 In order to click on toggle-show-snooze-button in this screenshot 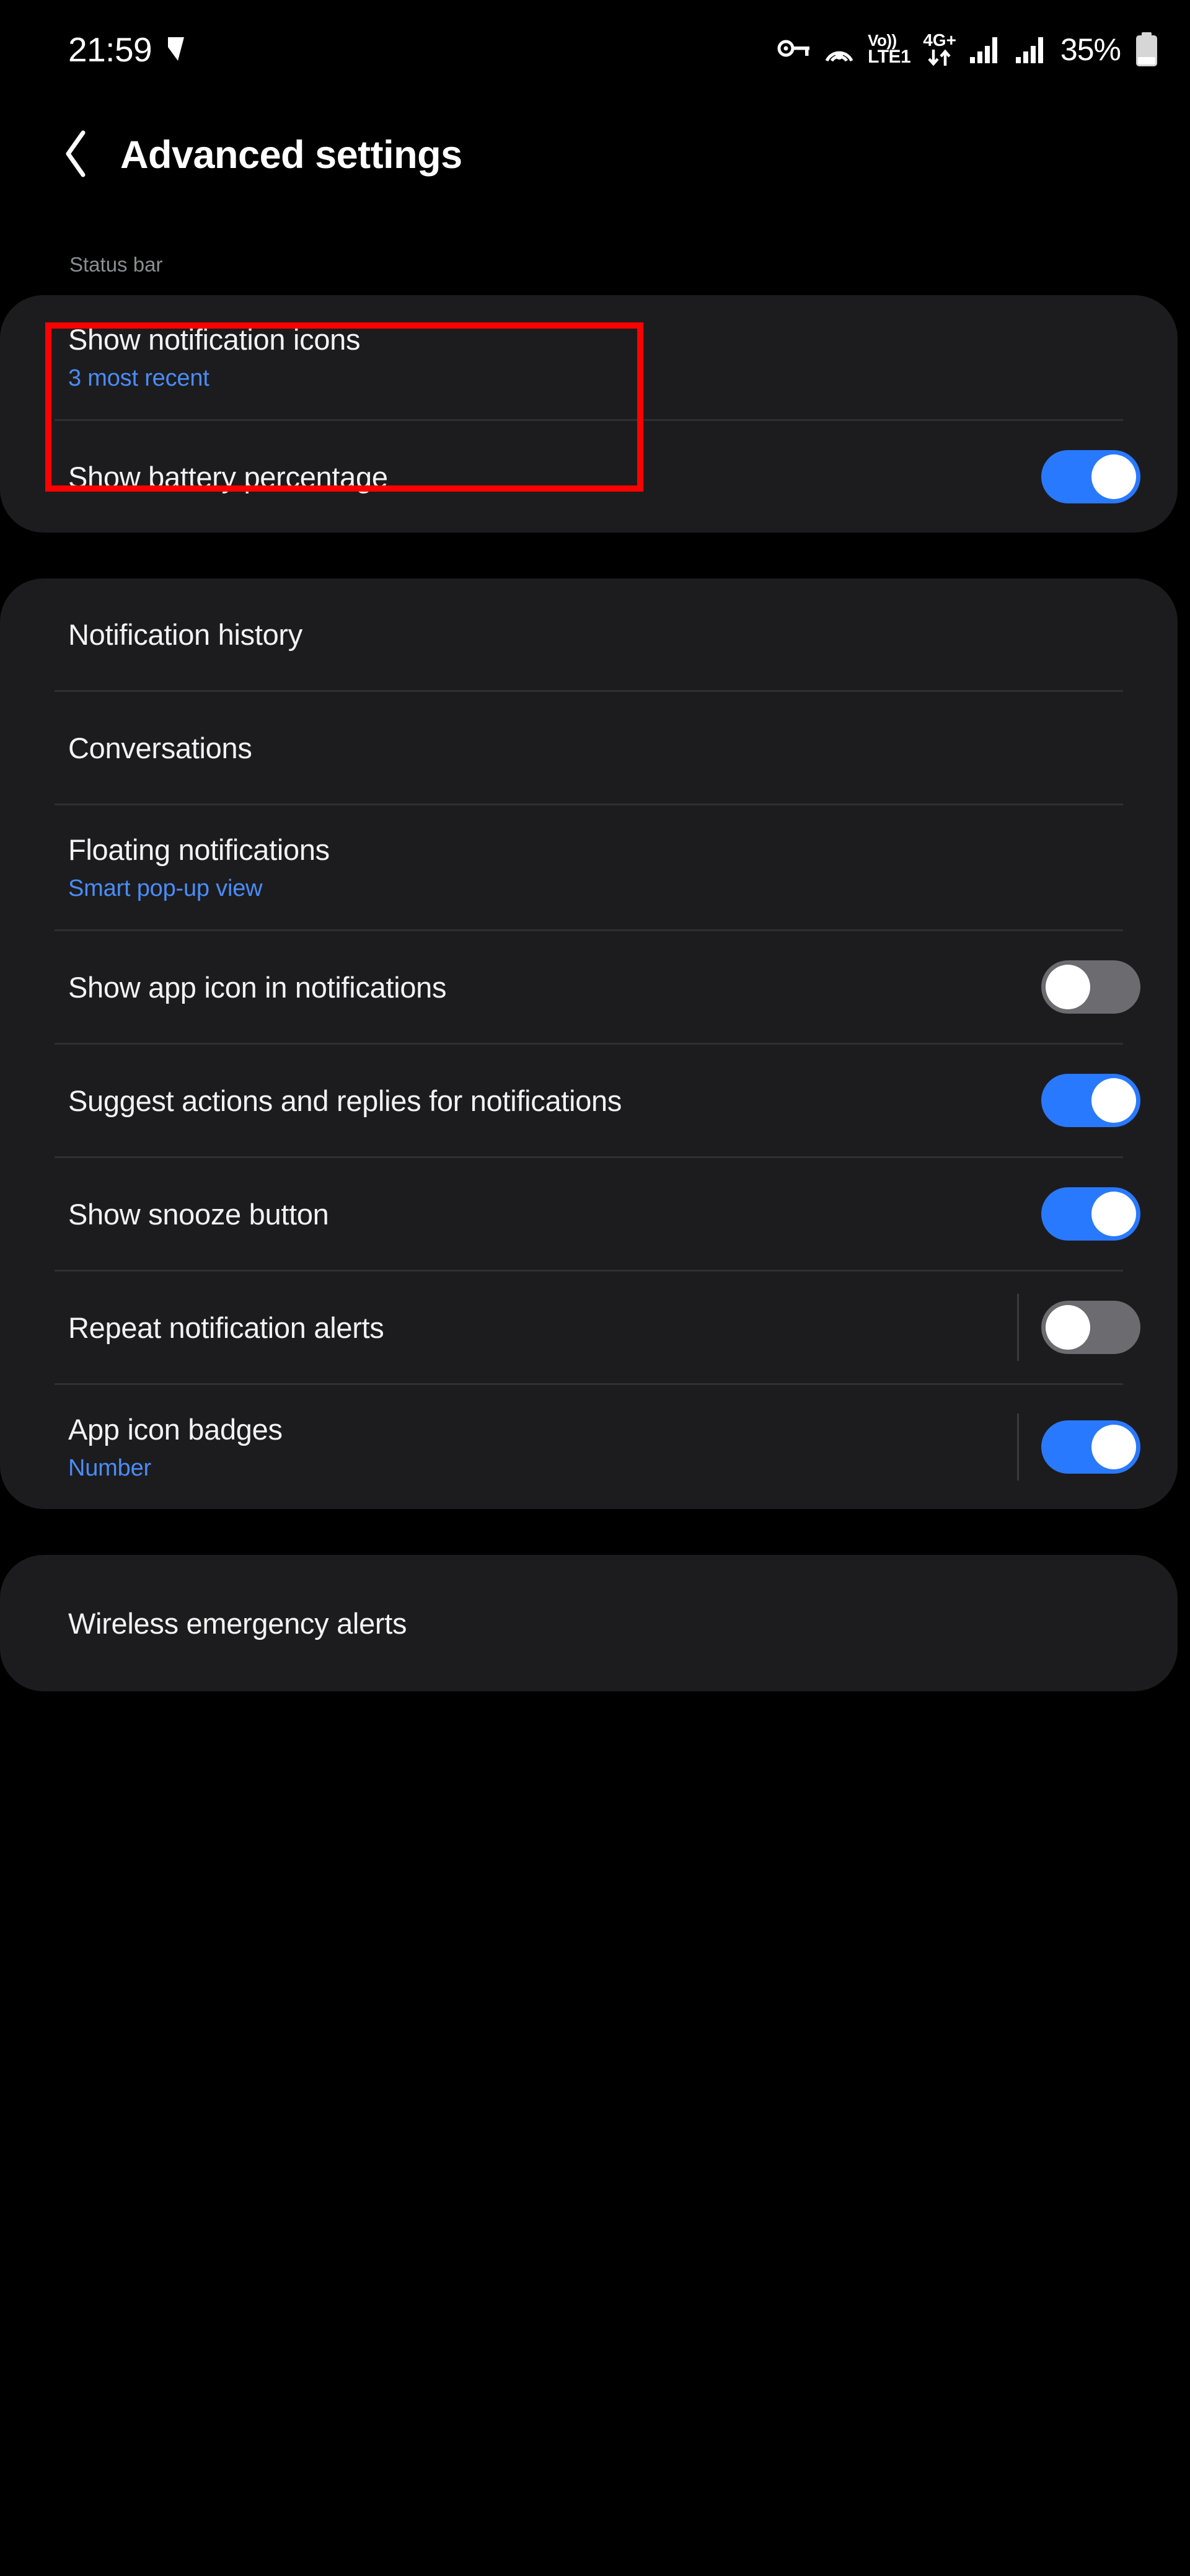, I will do `click(1090, 1214)`.